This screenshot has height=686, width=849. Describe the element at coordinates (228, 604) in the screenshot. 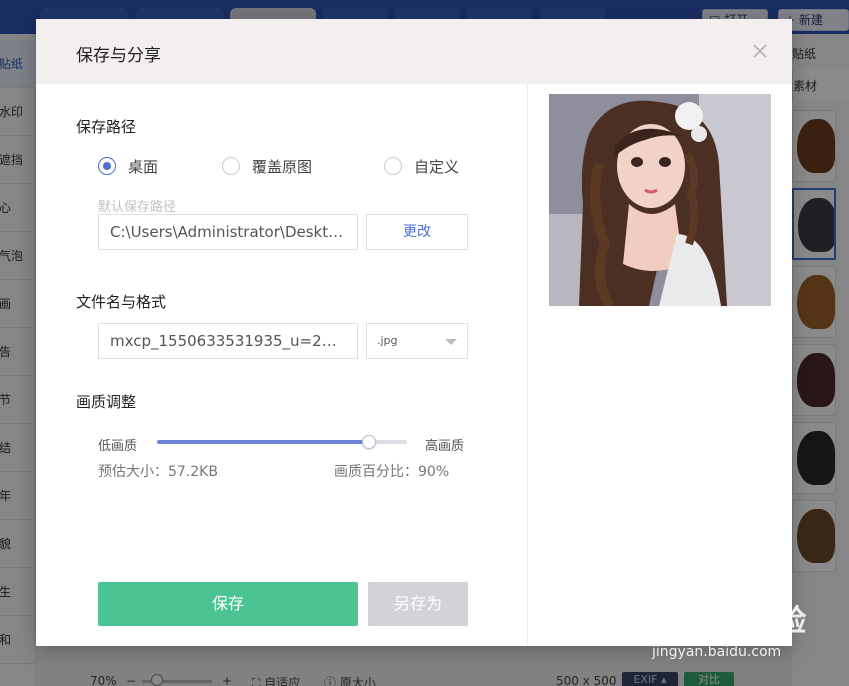

I see `save-button: 保存` at that location.